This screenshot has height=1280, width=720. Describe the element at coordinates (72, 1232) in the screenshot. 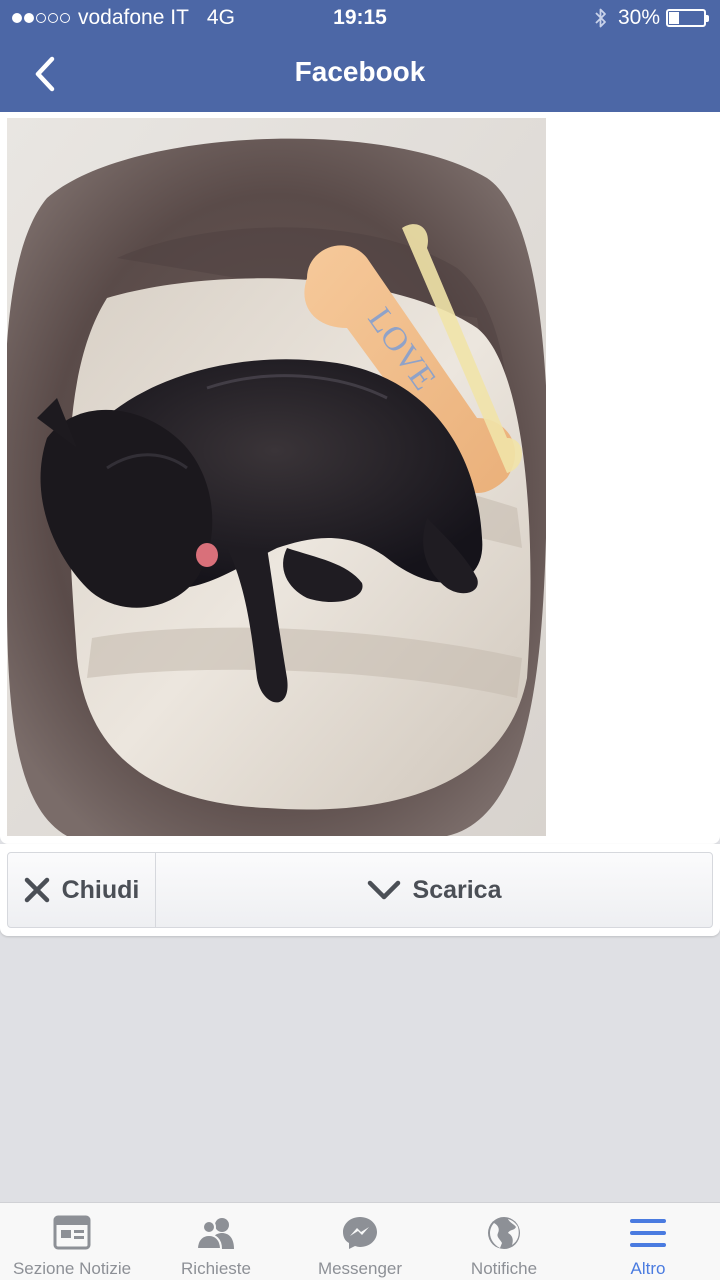

I see `news-feed-icon` at that location.